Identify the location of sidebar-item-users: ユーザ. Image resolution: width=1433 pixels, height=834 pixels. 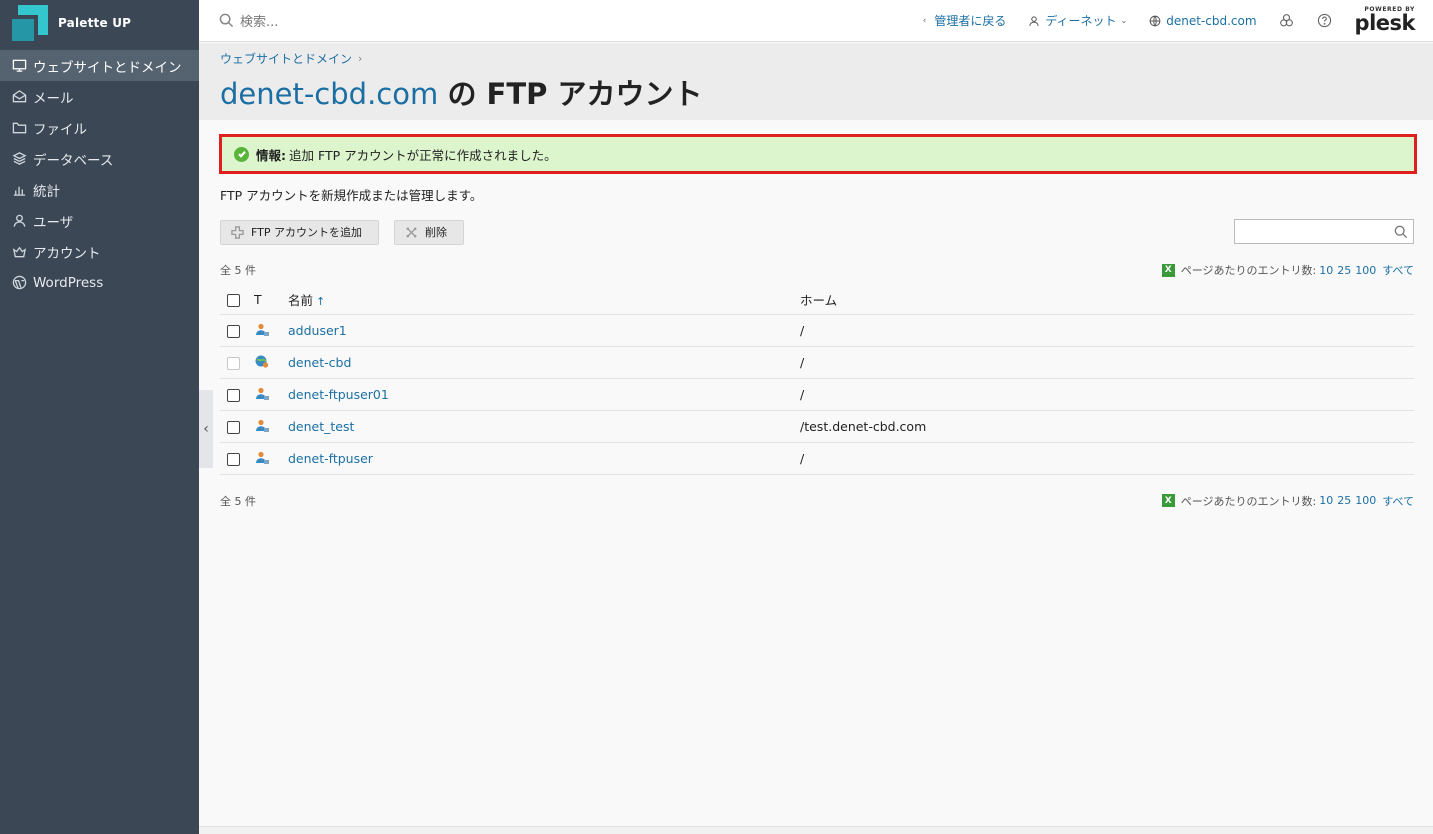
(99, 220).